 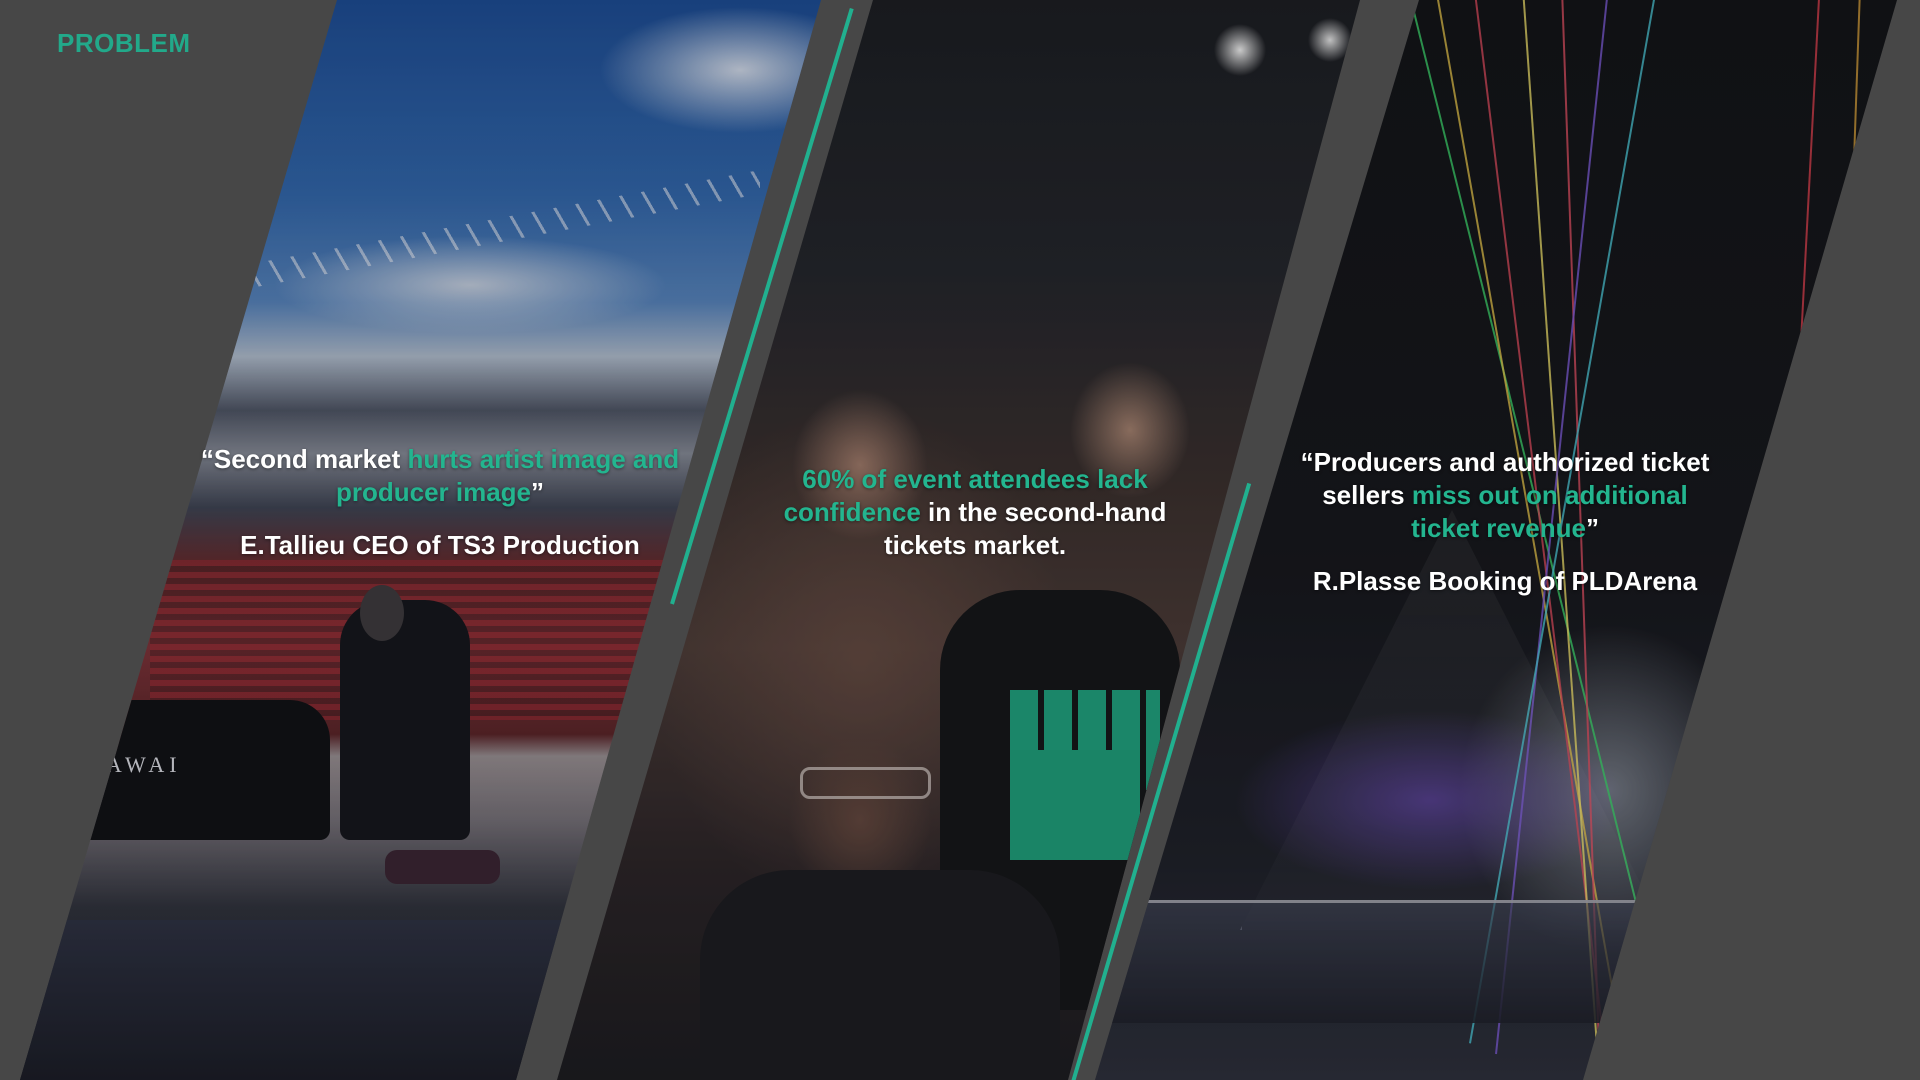 I want to click on quote-text-open: “Second market, so click(x=304, y=459).